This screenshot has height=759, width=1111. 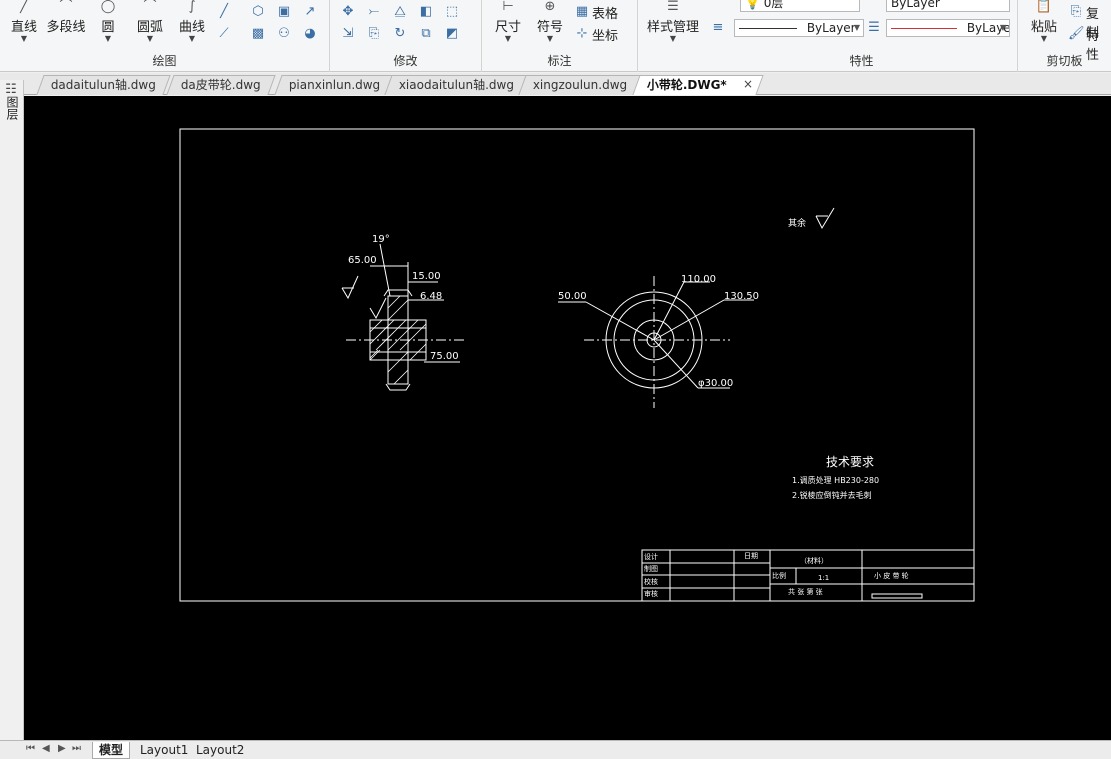 I want to click on polyline-button: ⌒ 多段线, so click(x=66, y=17).